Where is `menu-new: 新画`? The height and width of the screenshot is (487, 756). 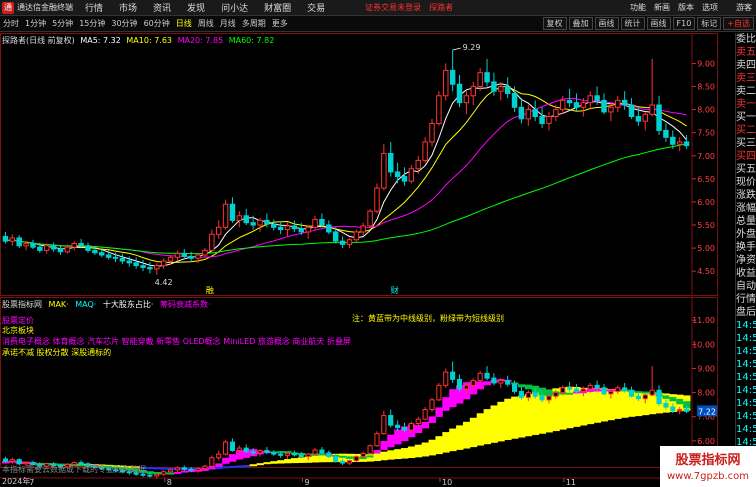
menu-new: 新画 is located at coordinates (662, 7).